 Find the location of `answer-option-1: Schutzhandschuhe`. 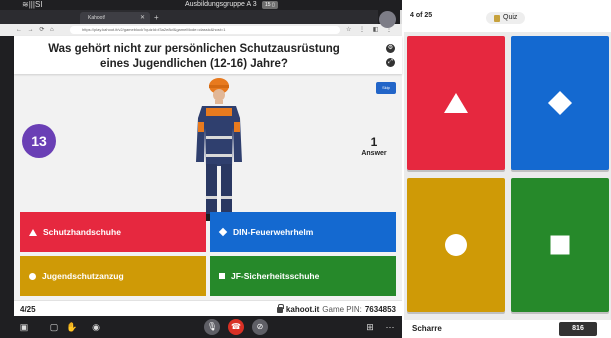

answer-option-1: Schutzhandschuhe is located at coordinates (113, 232).